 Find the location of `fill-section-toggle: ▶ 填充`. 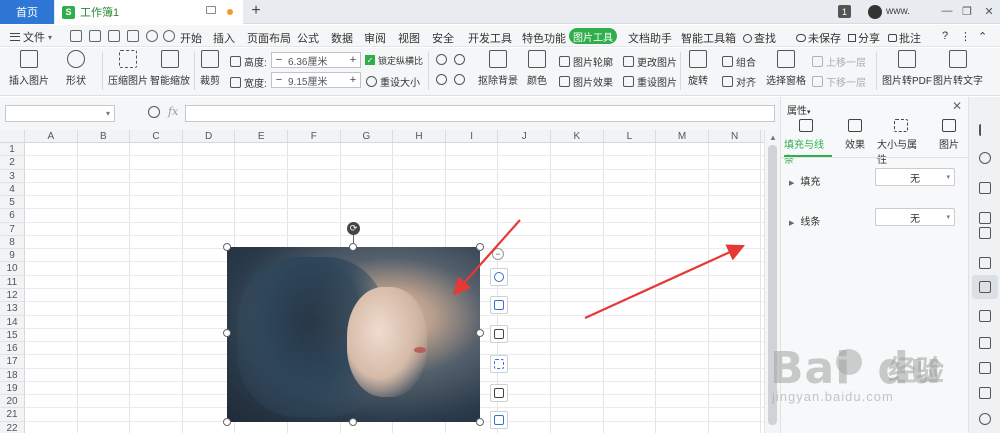

fill-section-toggle: ▶ 填充 is located at coordinates (804, 180).